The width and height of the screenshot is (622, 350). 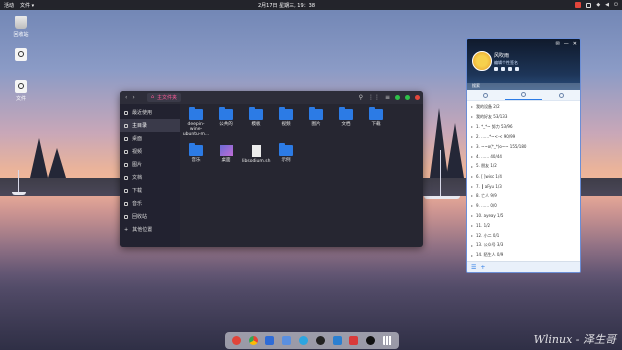 I want to click on close-button: ✕, so click(x=575, y=44).